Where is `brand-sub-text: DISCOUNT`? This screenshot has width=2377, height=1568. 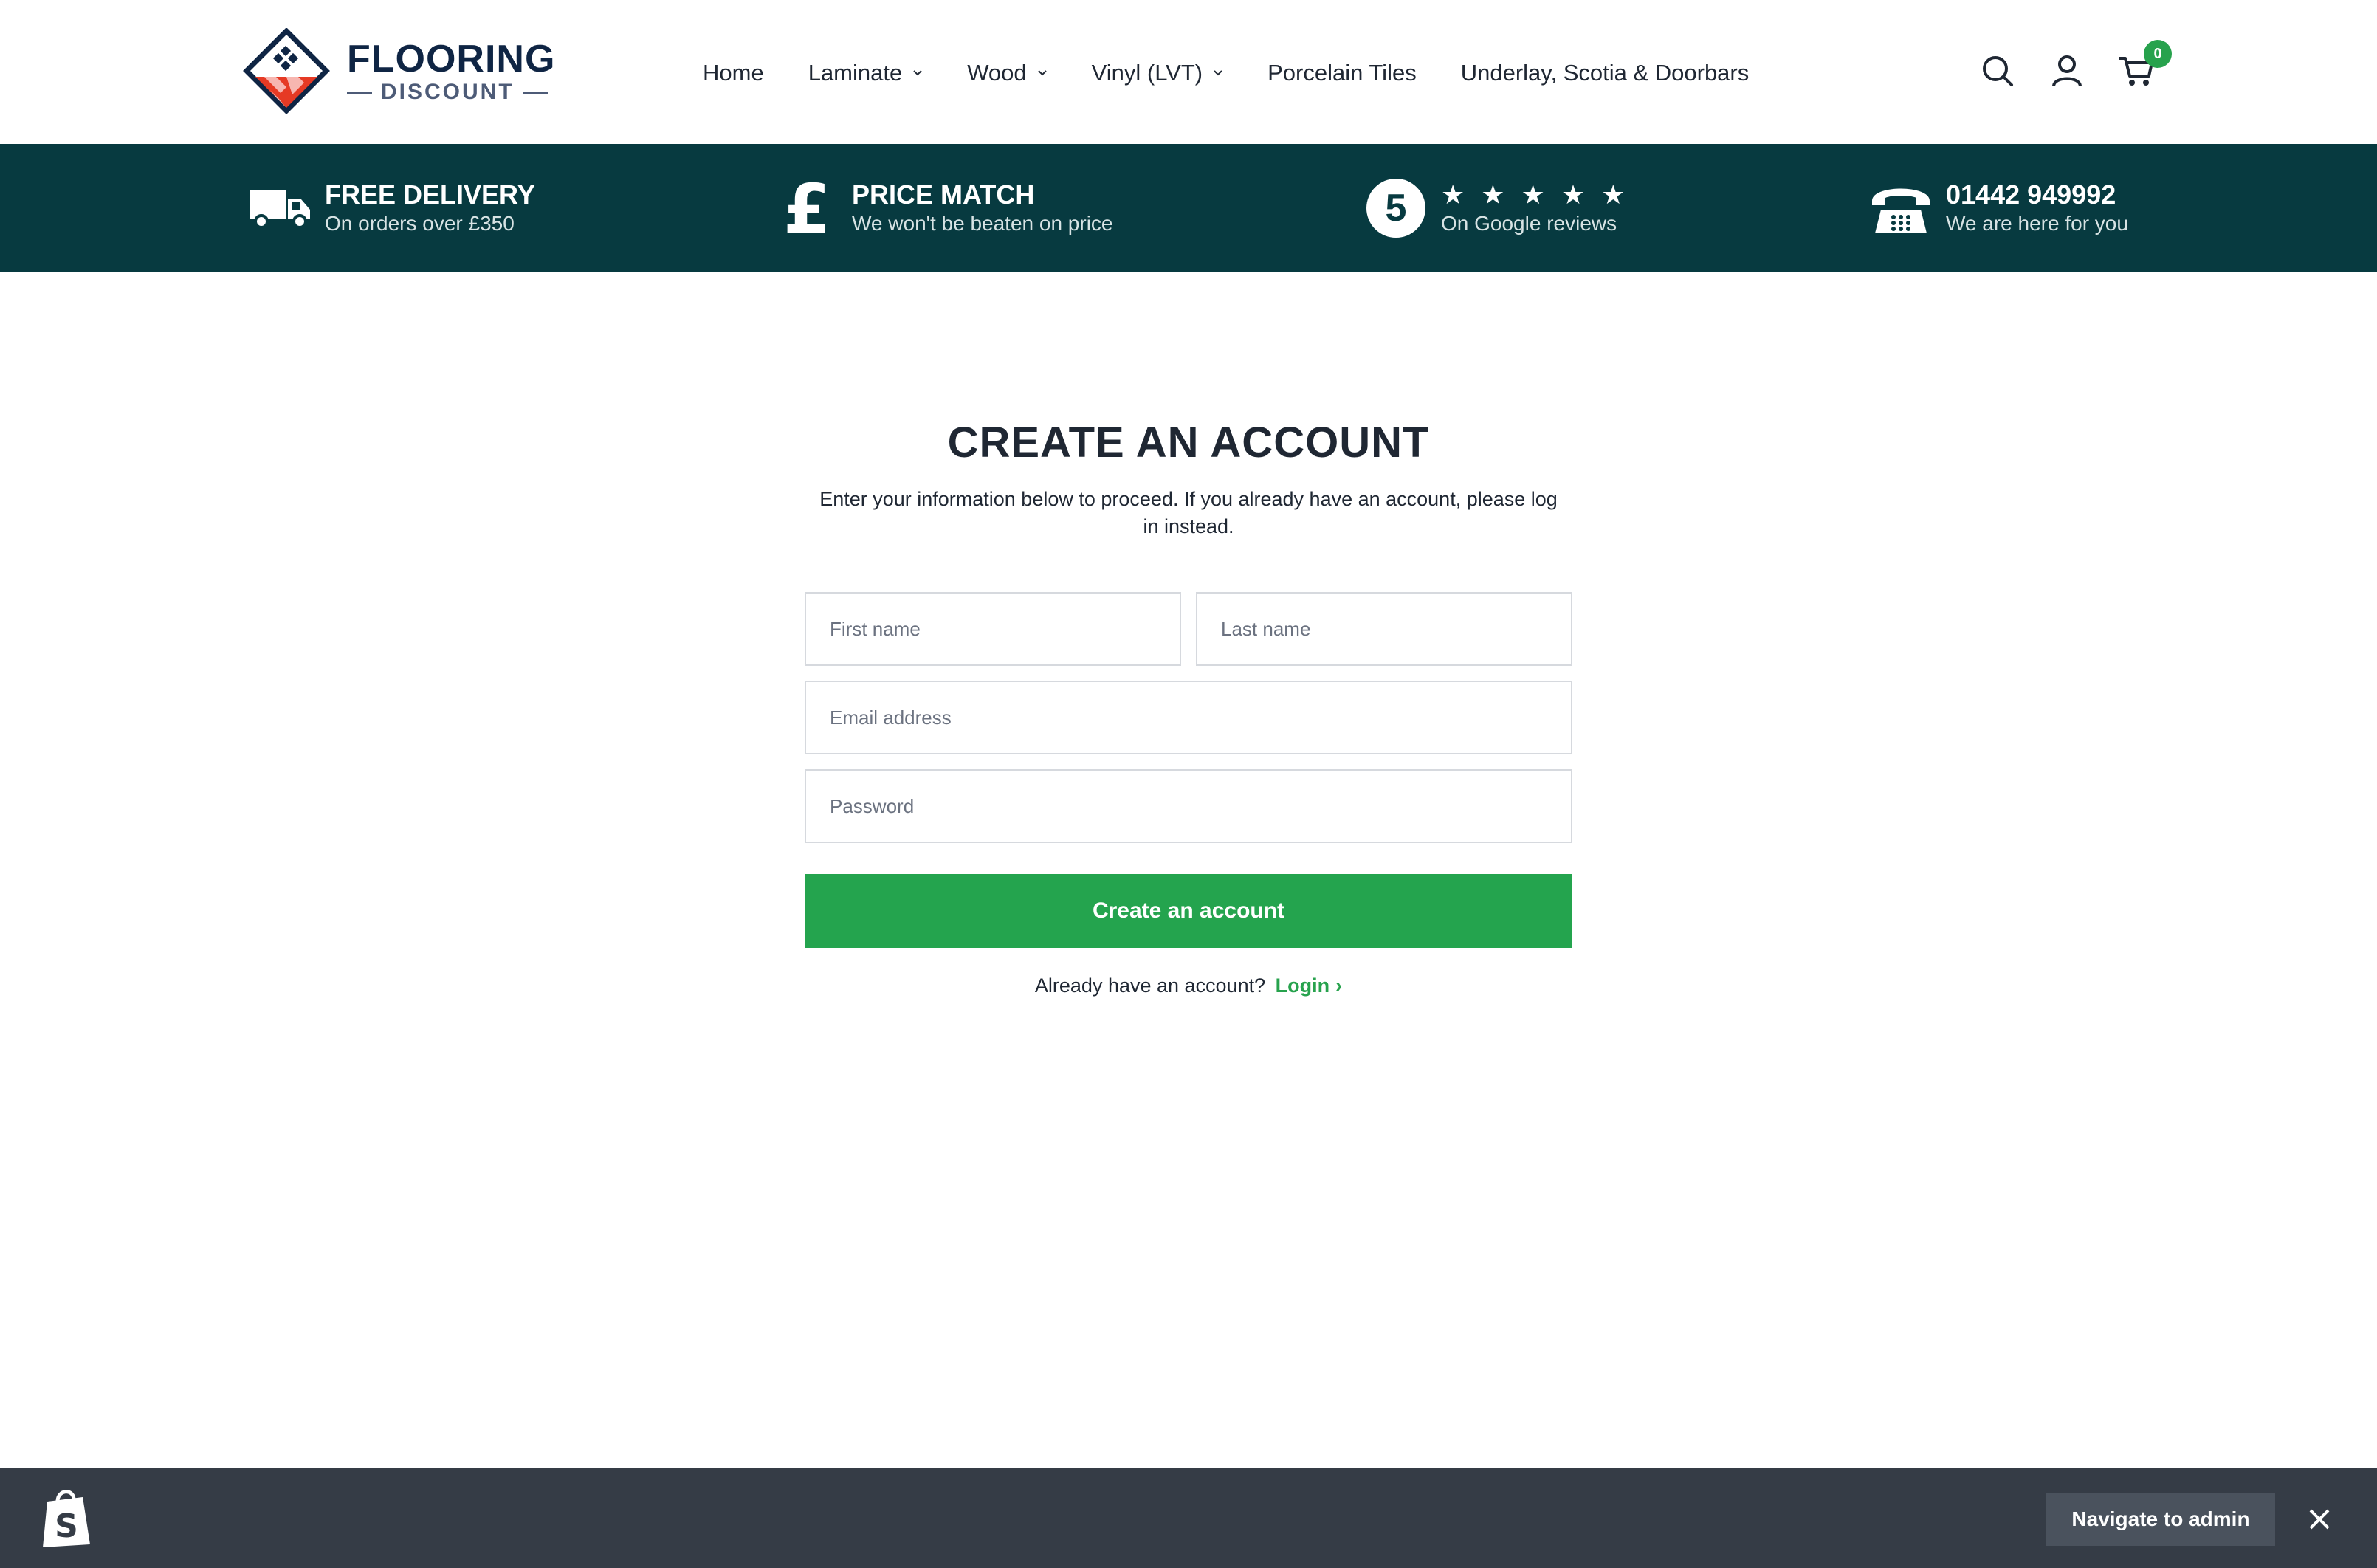
brand-sub-text: DISCOUNT is located at coordinates (448, 92).